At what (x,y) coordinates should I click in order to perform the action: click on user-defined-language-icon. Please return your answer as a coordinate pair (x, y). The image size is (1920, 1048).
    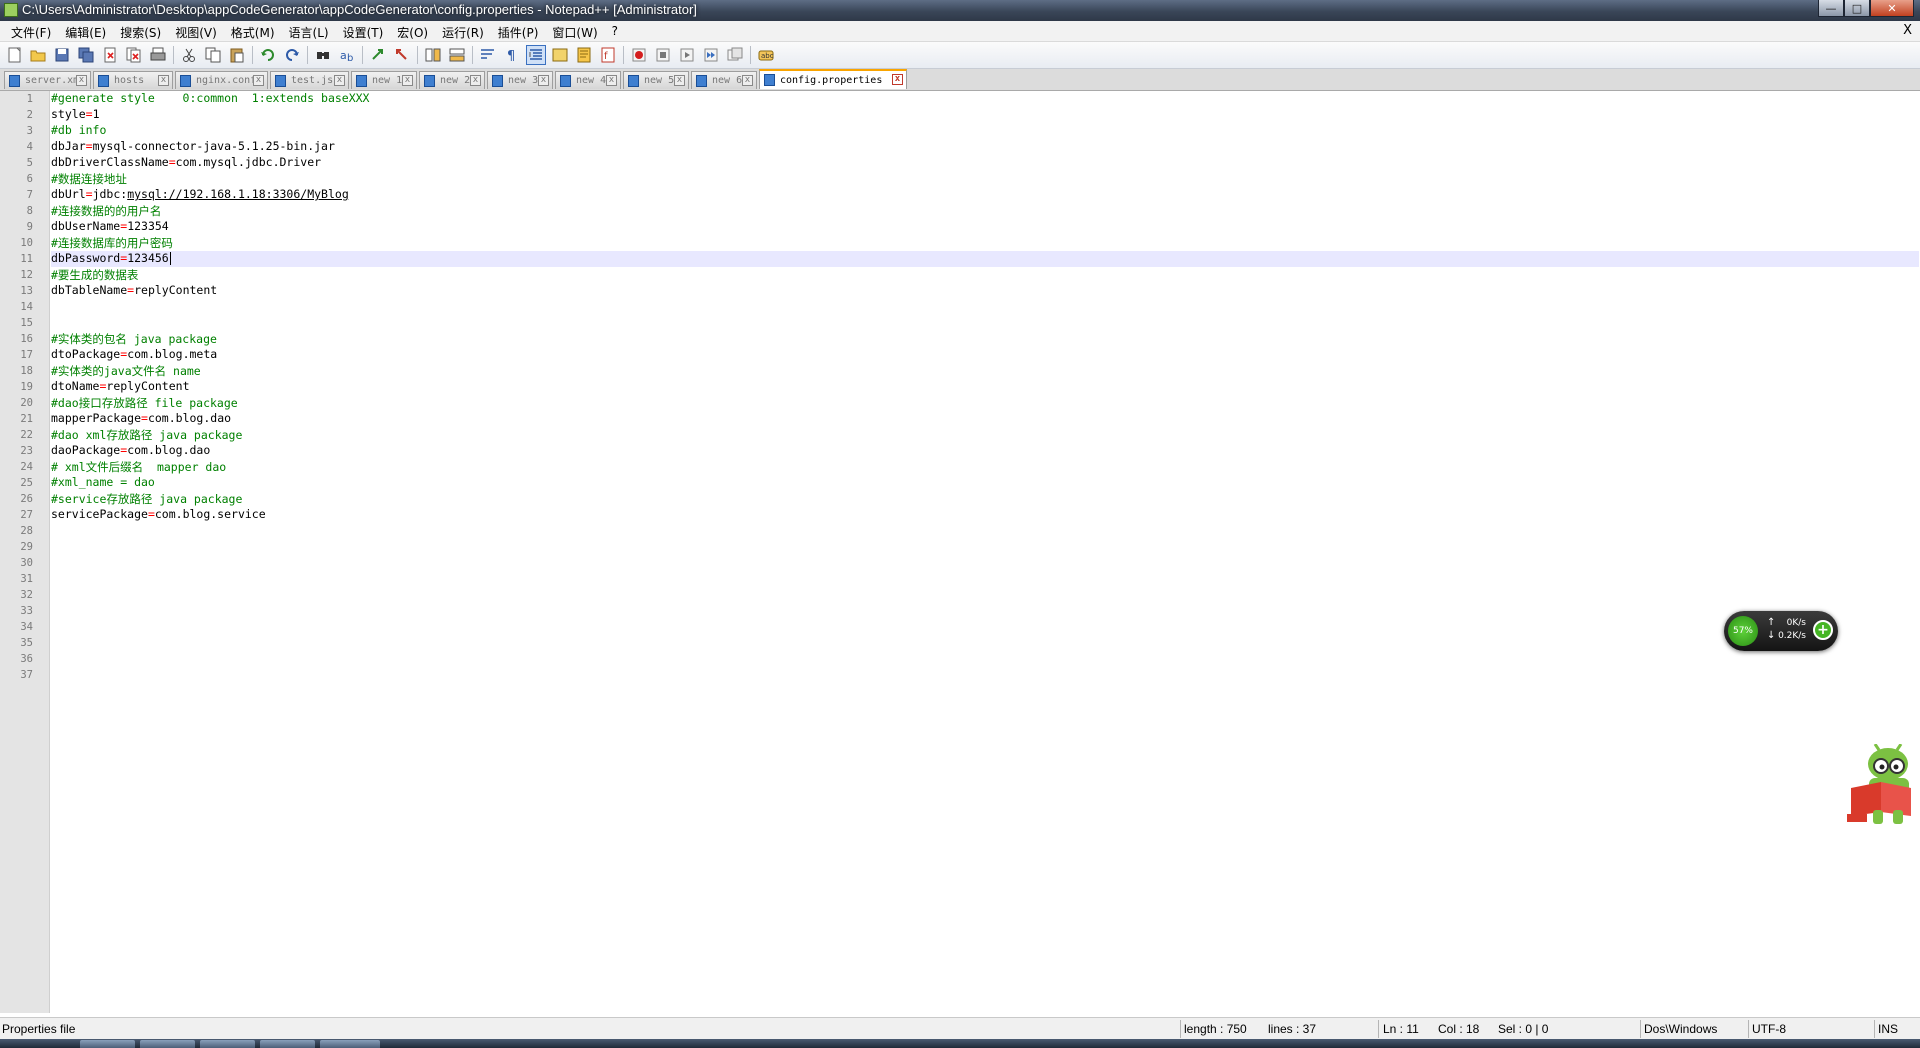
    Looking at the image, I should click on (560, 55).